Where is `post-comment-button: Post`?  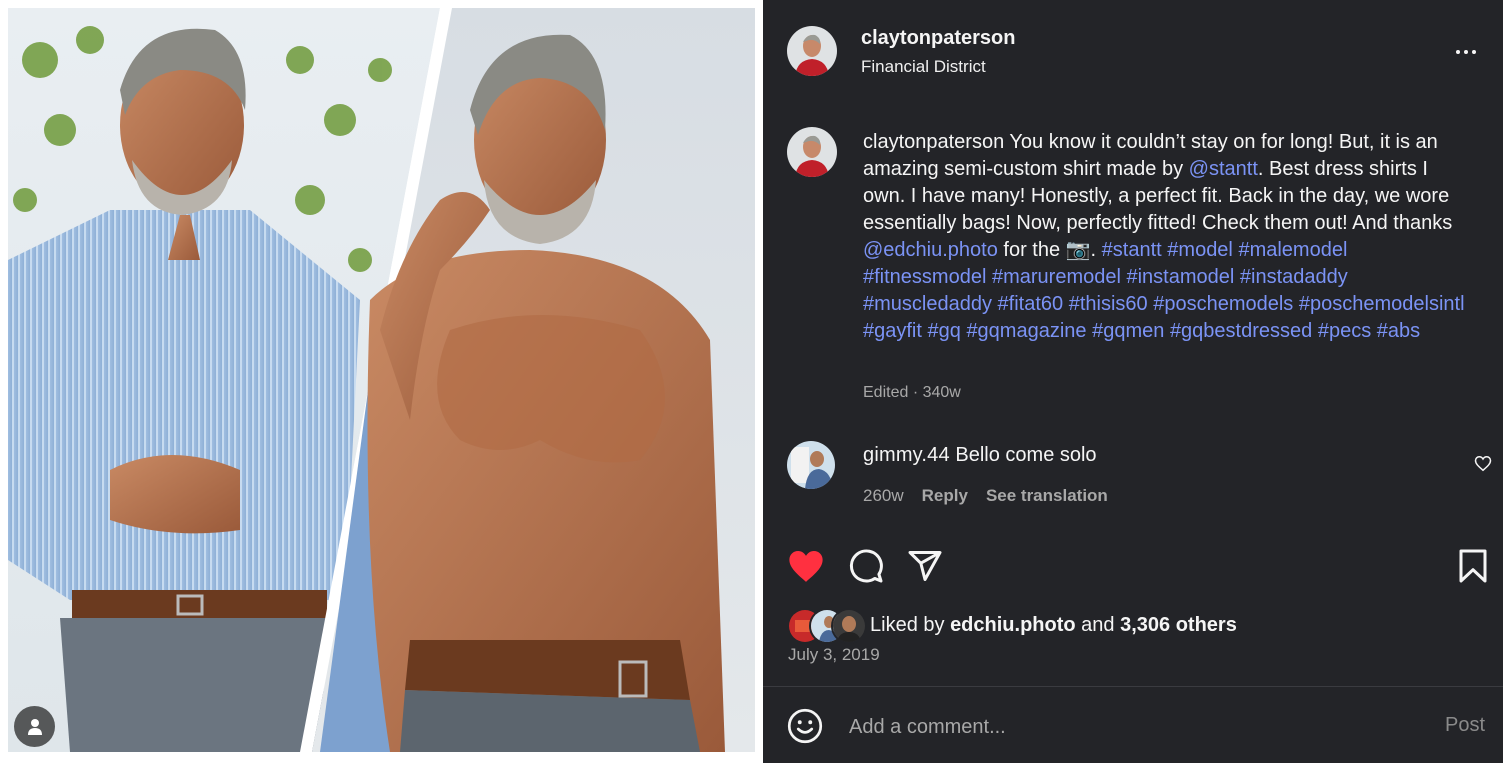 post-comment-button: Post is located at coordinates (1465, 725).